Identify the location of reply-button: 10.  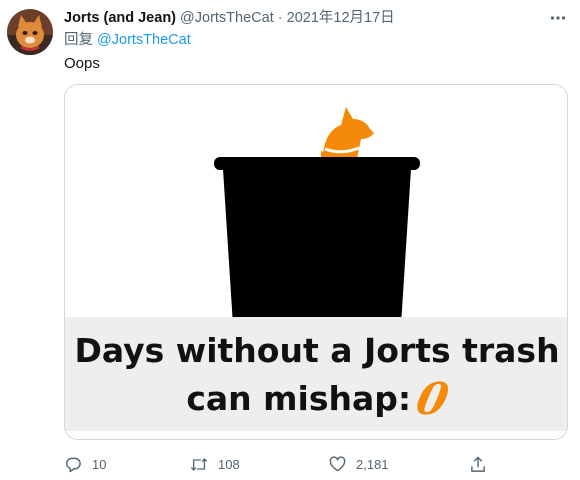
(85, 464).